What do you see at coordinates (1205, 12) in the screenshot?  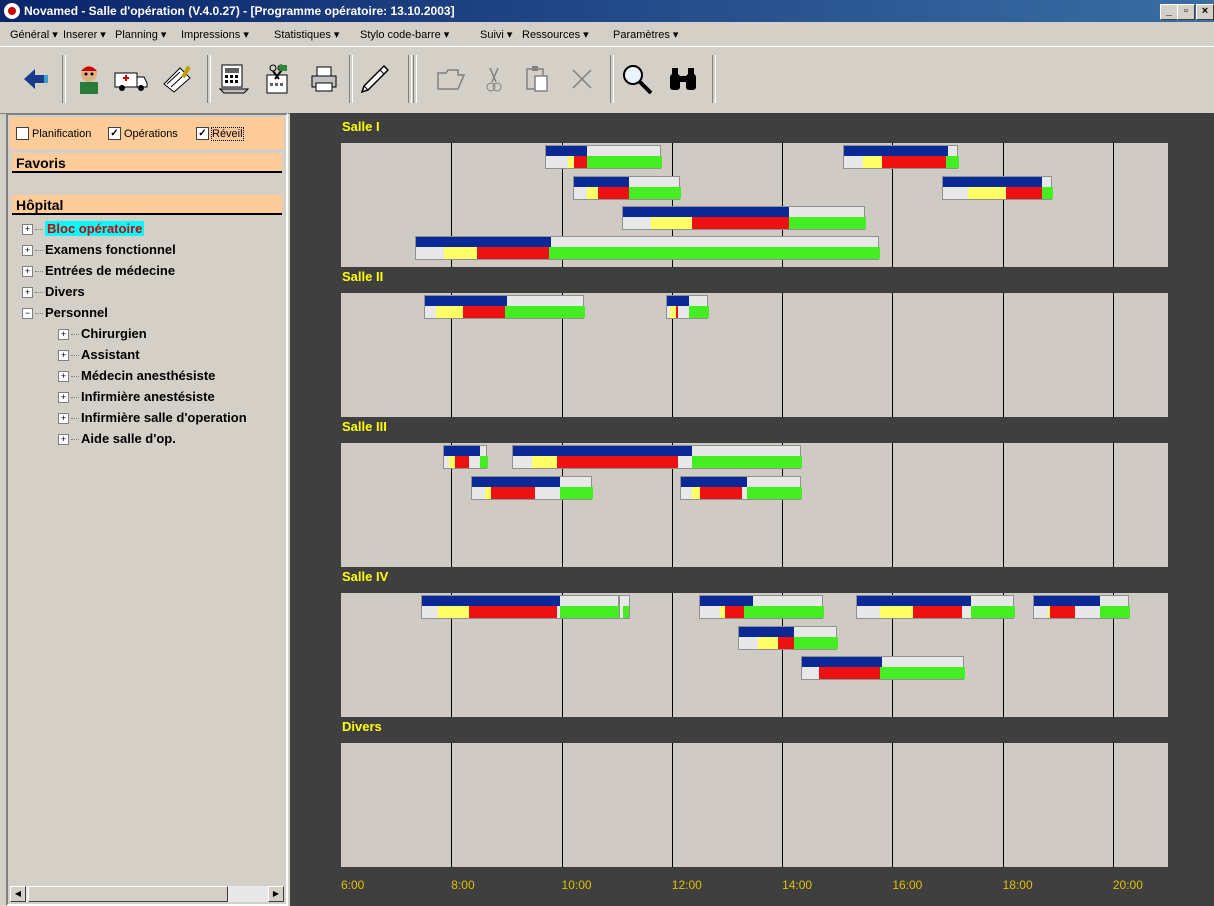 I see `close-button: ×` at bounding box center [1205, 12].